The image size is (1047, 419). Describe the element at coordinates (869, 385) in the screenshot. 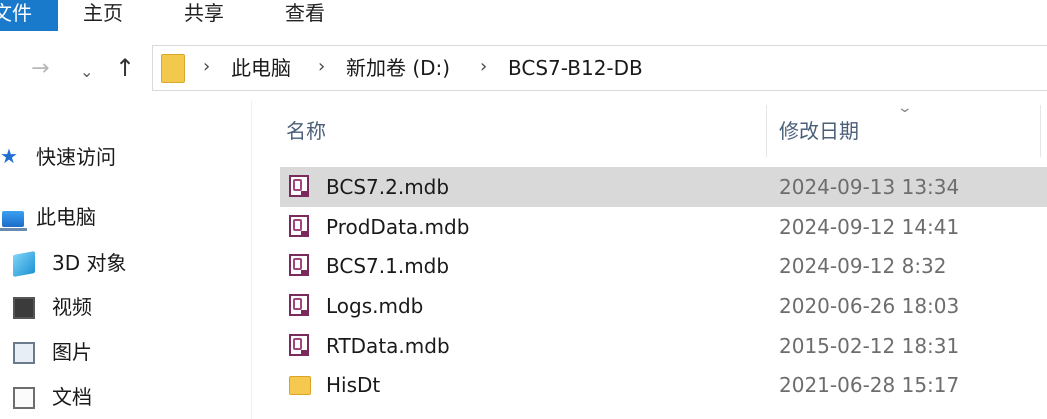

I see `file-modified-date: 2021-06-28 15:17` at that location.